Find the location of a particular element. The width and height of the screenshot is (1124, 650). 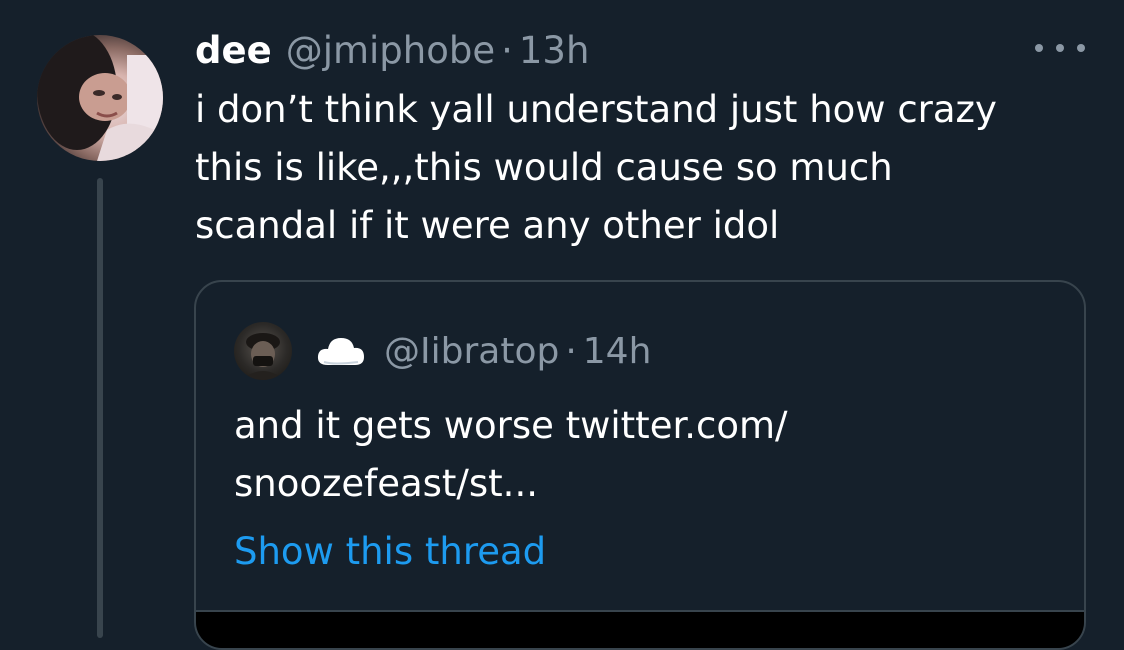

show-thread-link: Show this thread is located at coordinates (390, 552).